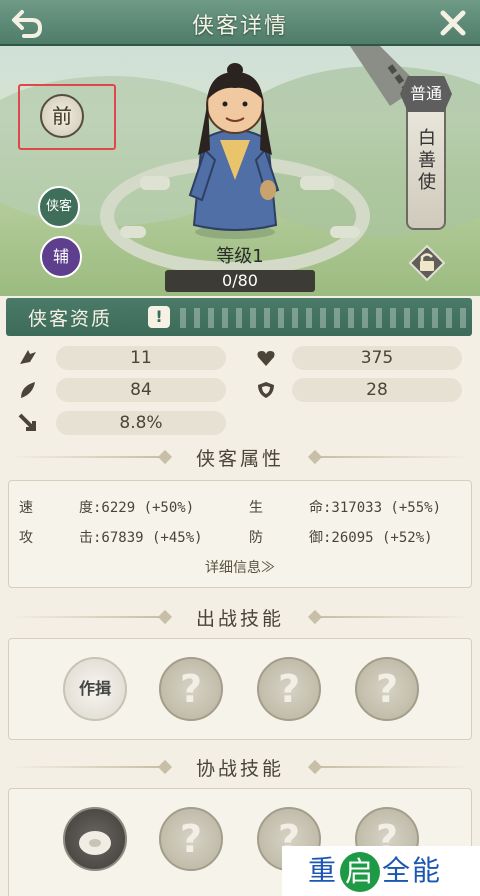  I want to click on rarity-grade: 普通, so click(426, 94).